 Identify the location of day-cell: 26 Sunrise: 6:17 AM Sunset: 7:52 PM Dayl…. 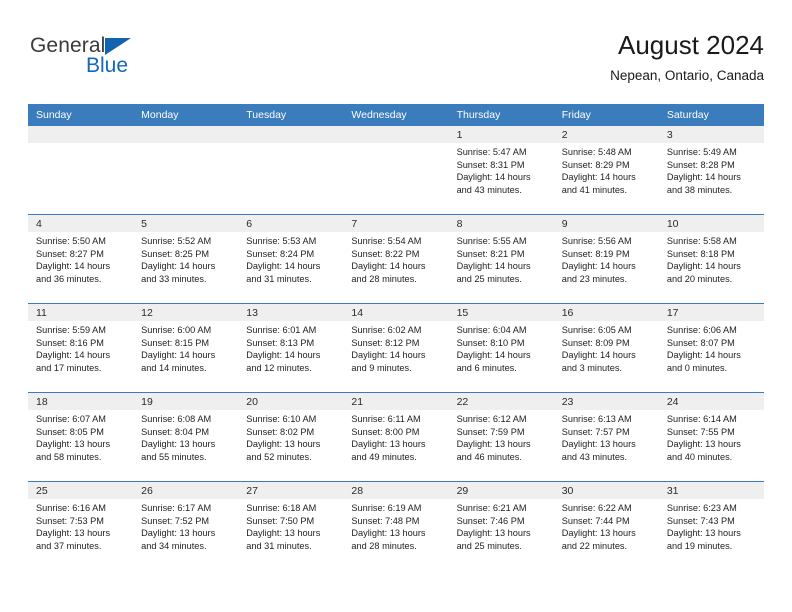
(186, 525).